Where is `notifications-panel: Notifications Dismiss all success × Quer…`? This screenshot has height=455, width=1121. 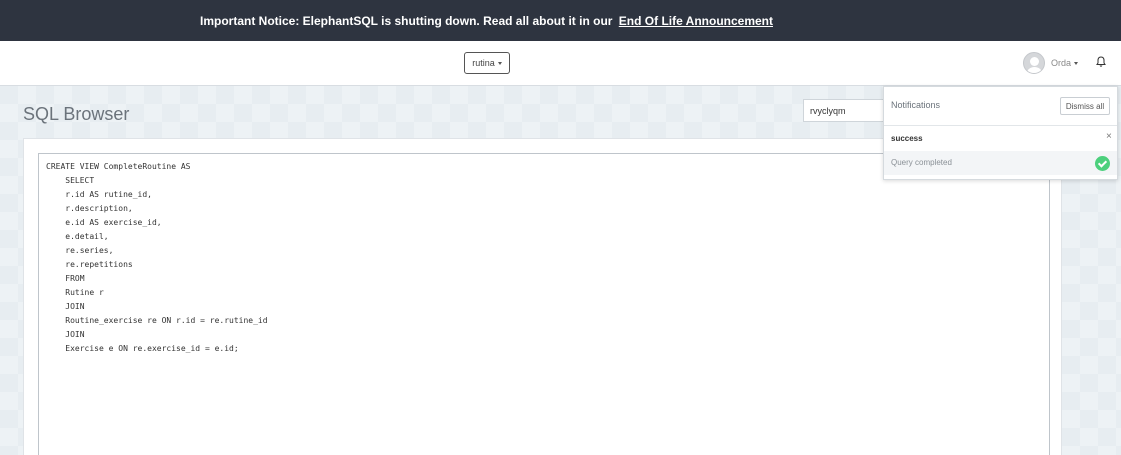 notifications-panel: Notifications Dismiss all success × Quer… is located at coordinates (1000, 133).